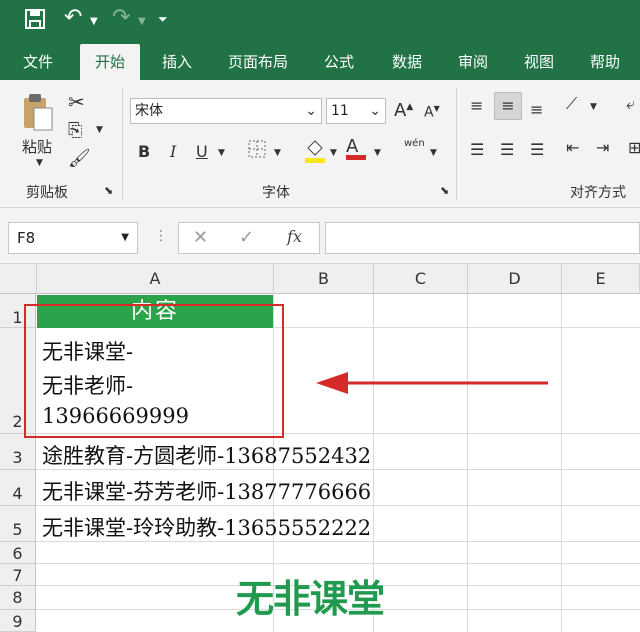 This screenshot has width=640, height=632. I want to click on align-center-icon: ☰, so click(507, 149).